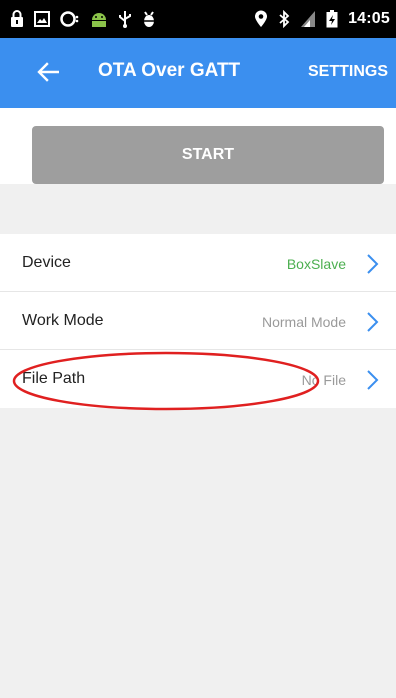 The width and height of the screenshot is (396, 698). I want to click on back-button, so click(48, 72).